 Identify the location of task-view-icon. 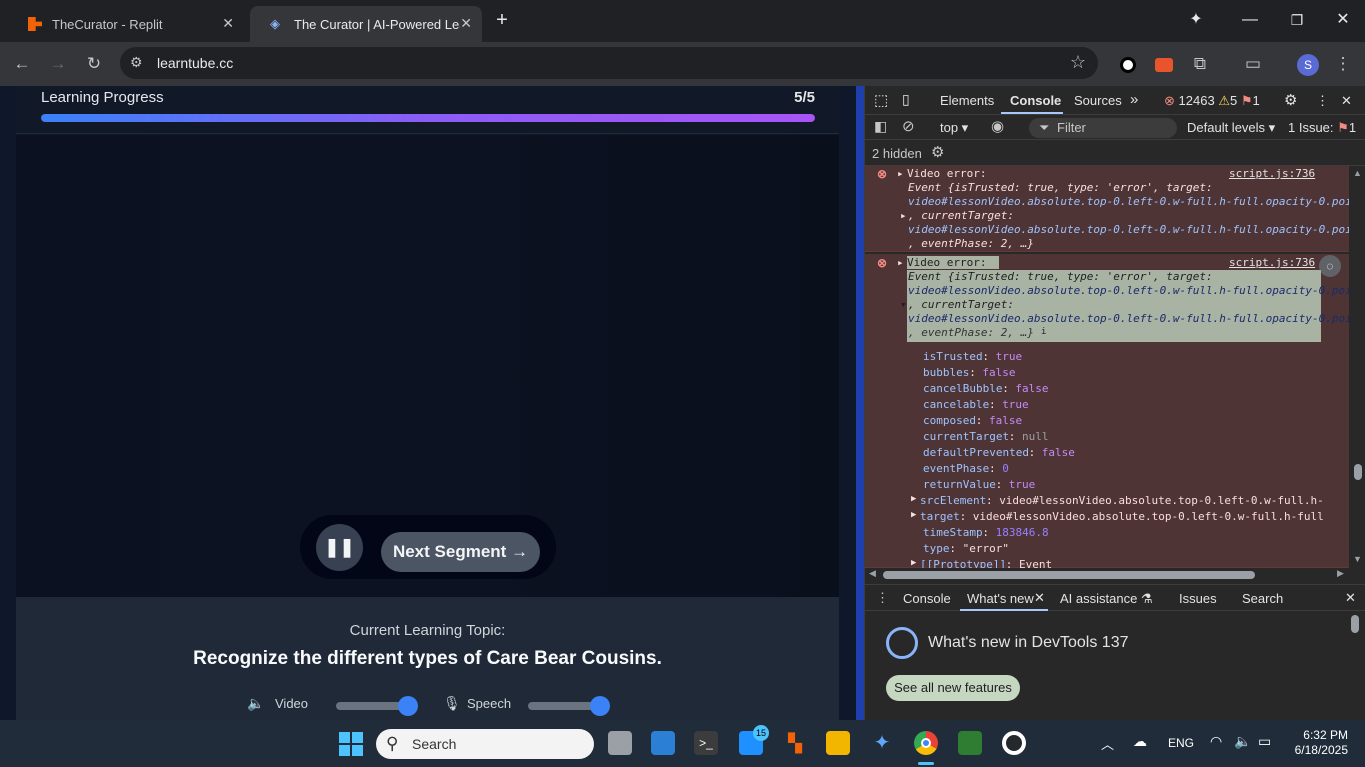
(620, 743).